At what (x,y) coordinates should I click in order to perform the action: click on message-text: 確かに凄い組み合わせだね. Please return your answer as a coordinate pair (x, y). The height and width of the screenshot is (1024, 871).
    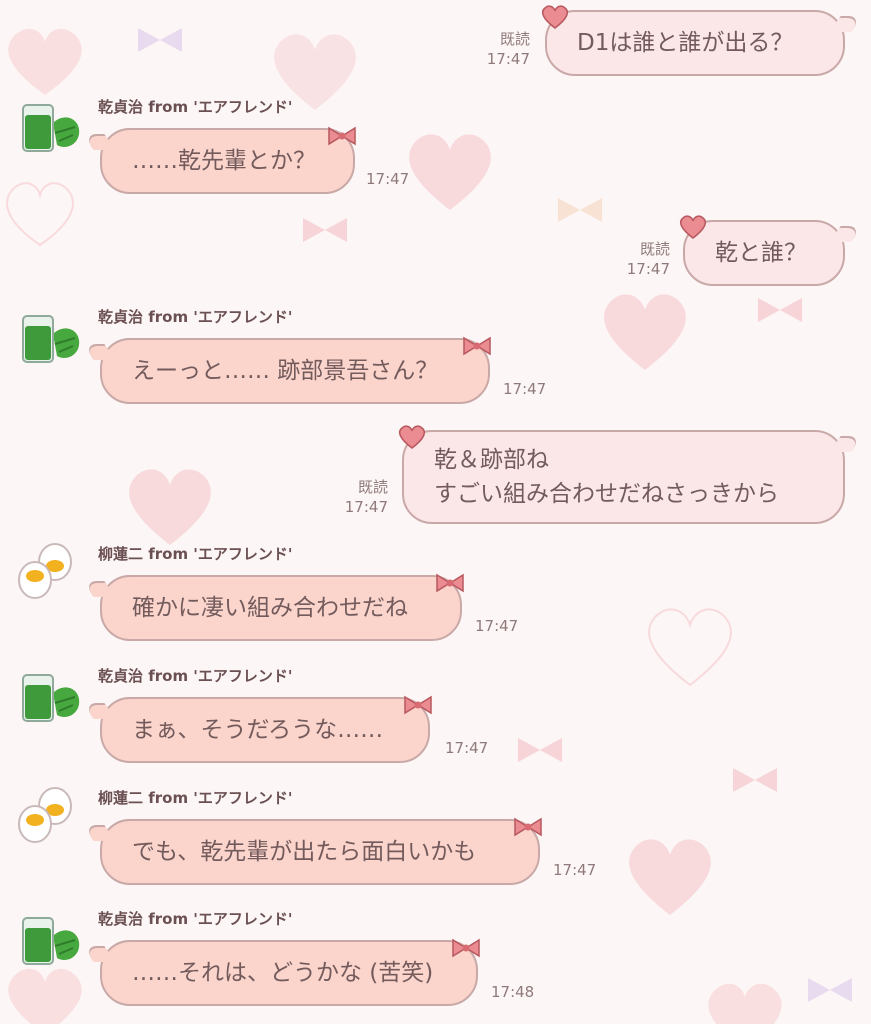
    Looking at the image, I should click on (270, 608).